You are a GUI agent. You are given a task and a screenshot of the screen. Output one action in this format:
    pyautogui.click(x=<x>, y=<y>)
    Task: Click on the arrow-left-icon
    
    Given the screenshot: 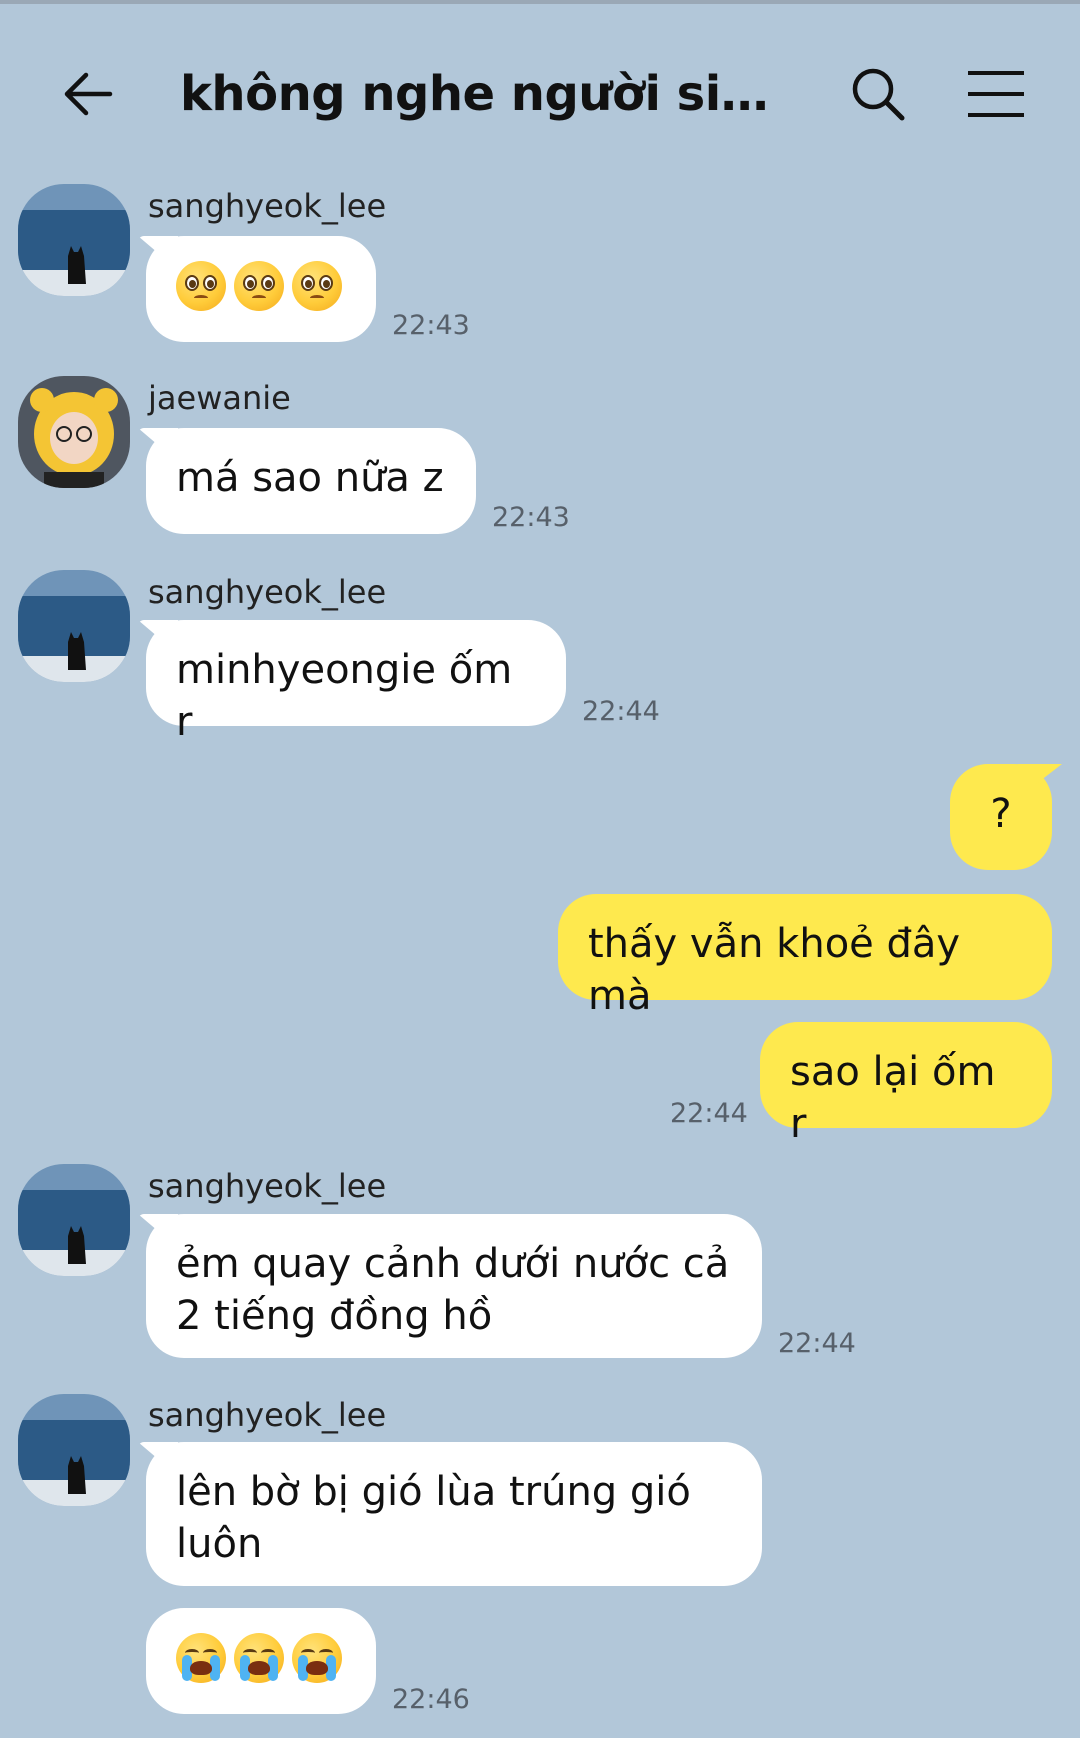 What is the action you would take?
    pyautogui.click(x=88, y=94)
    